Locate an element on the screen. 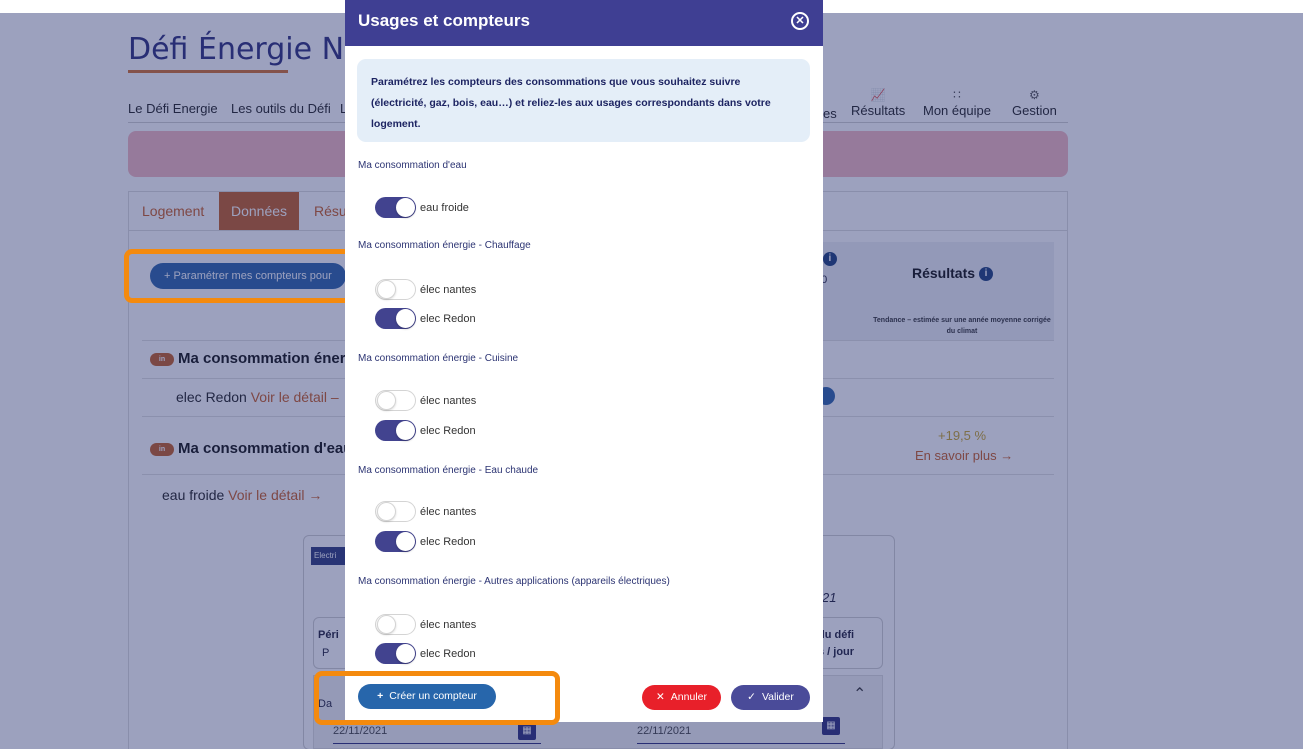  toggle-eau-froide is located at coordinates (395, 207).